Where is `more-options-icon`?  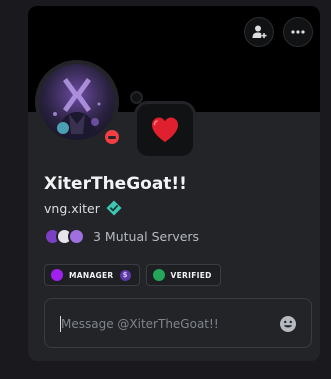
more-options-icon is located at coordinates (298, 32).